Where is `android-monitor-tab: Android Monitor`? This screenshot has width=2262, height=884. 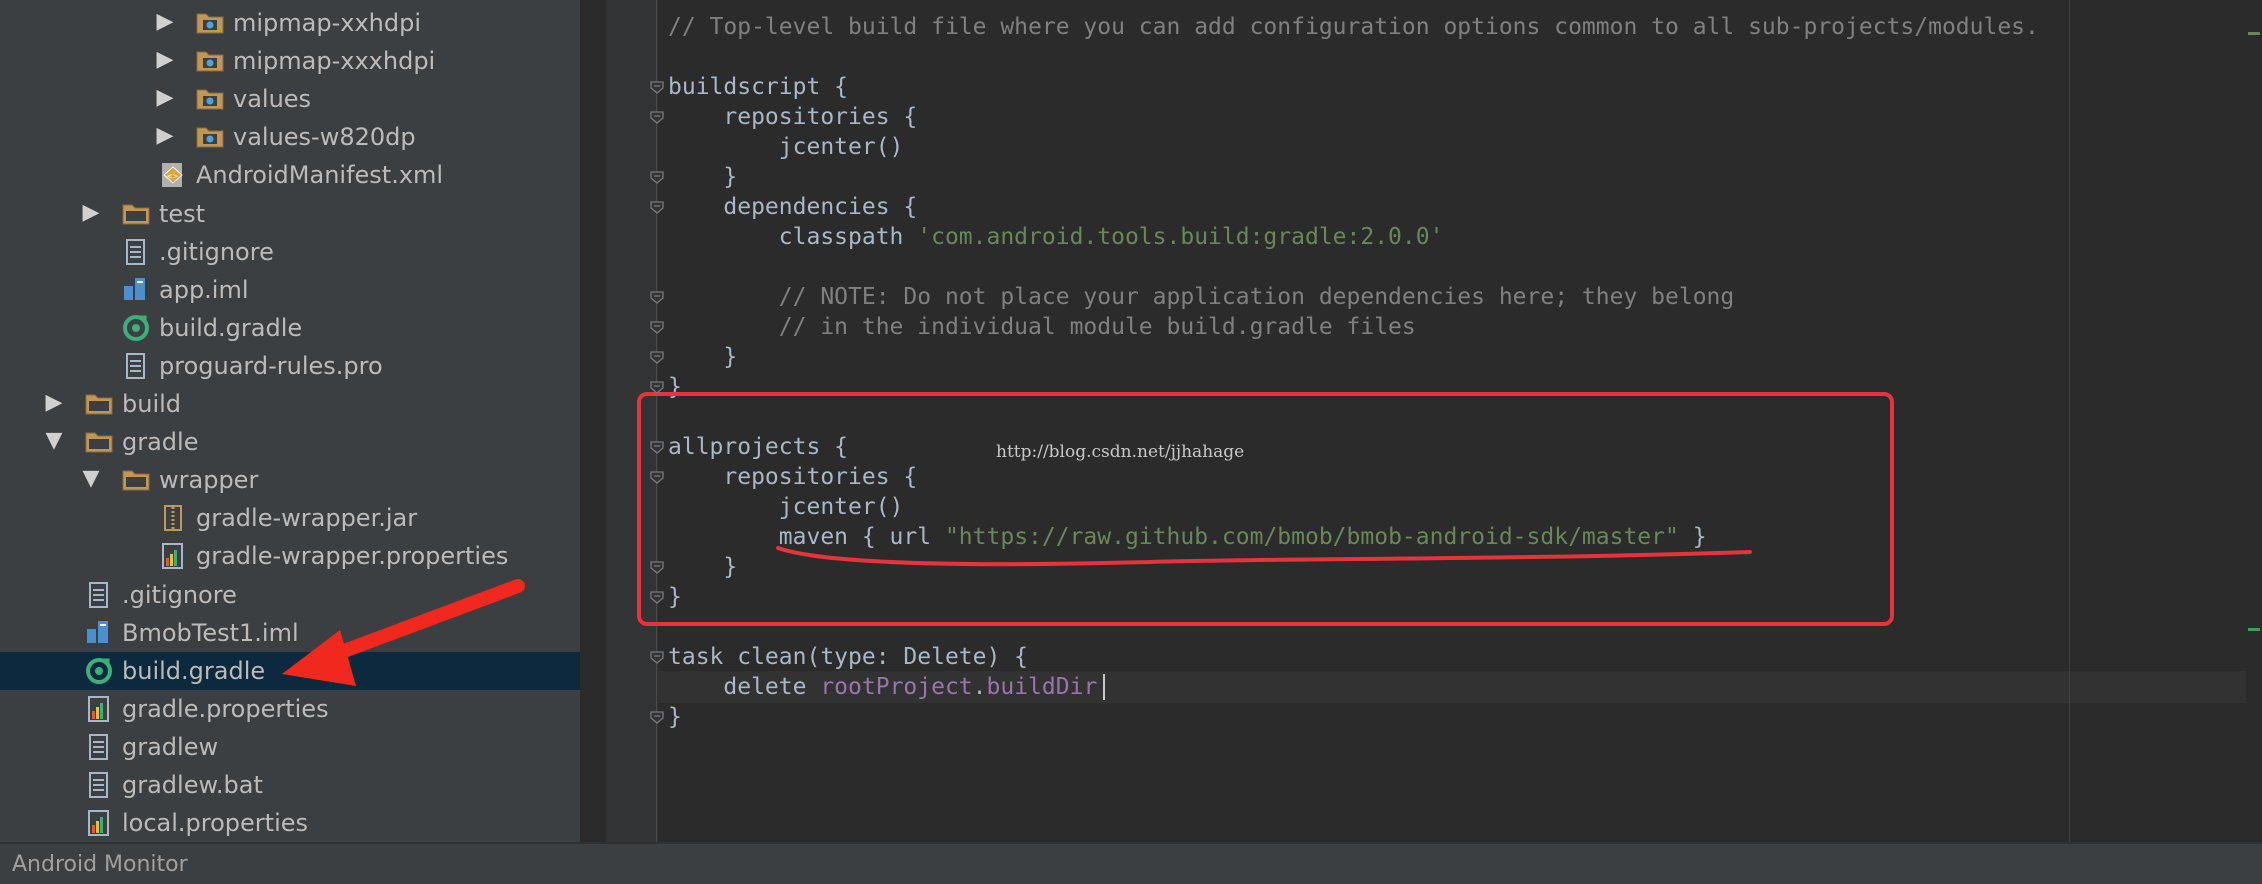
android-monitor-tab: Android Monitor is located at coordinates (100, 864).